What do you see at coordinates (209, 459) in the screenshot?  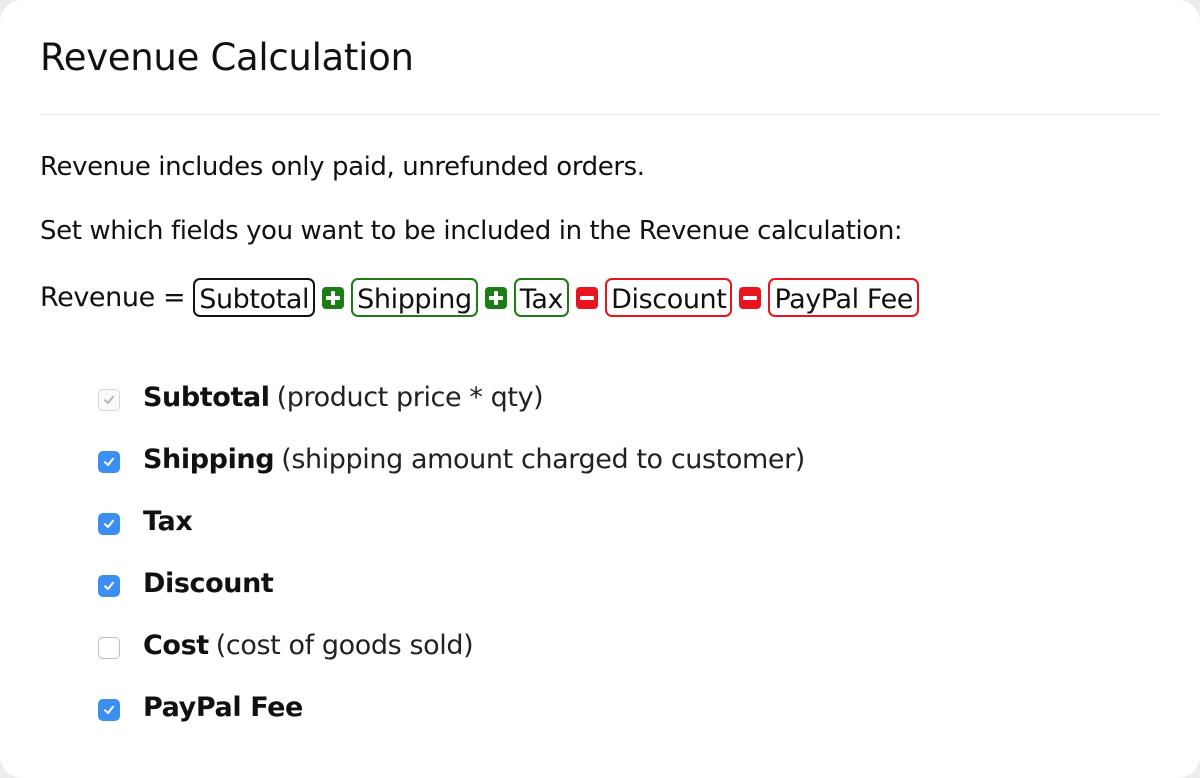 I see `option-label: Shipping` at bounding box center [209, 459].